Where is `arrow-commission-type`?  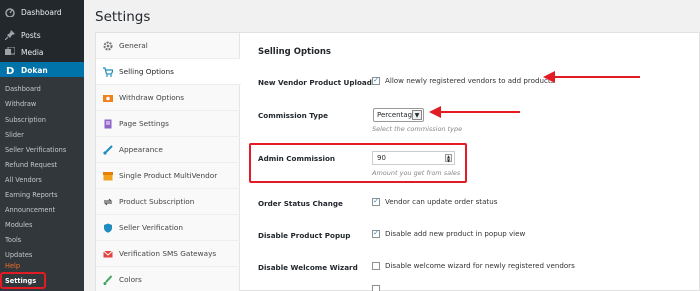 arrow-commission-type is located at coordinates (480, 112).